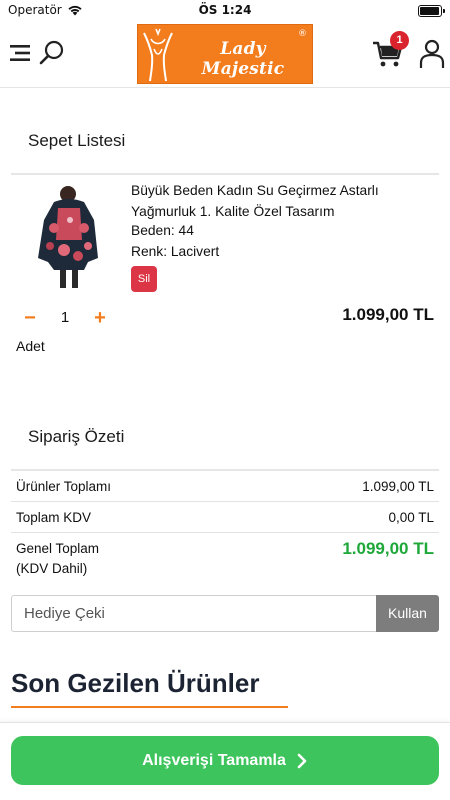 This screenshot has height=800, width=450. Describe the element at coordinates (135, 683) in the screenshot. I see `recently-viewed-title: Son Gezilen Ürünler` at that location.